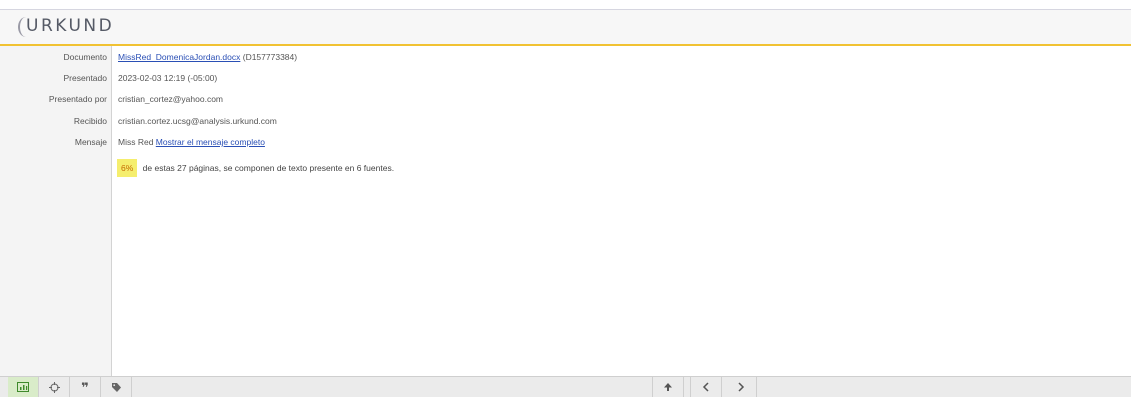  Describe the element at coordinates (168, 78) in the screenshot. I see `value-presentado: 2023-02-03 12:19 (-05:00)` at that location.